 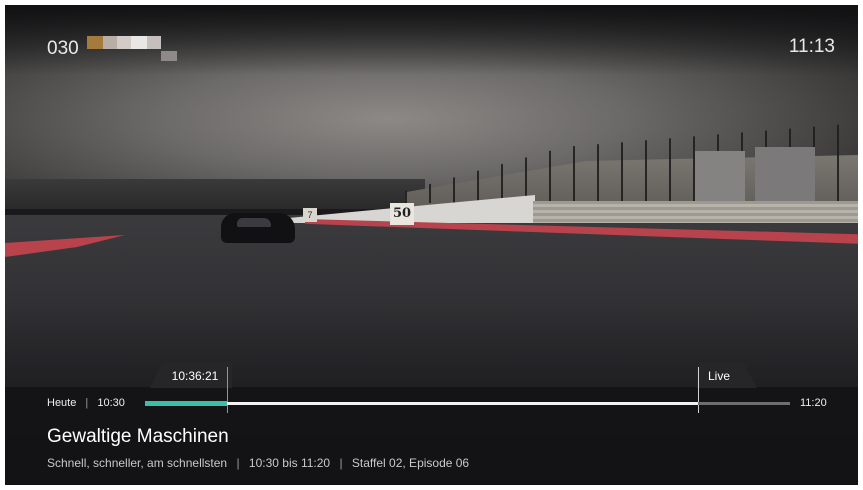 I want to click on broadcast-time: 10:30 bis 11:20, so click(x=289, y=463).